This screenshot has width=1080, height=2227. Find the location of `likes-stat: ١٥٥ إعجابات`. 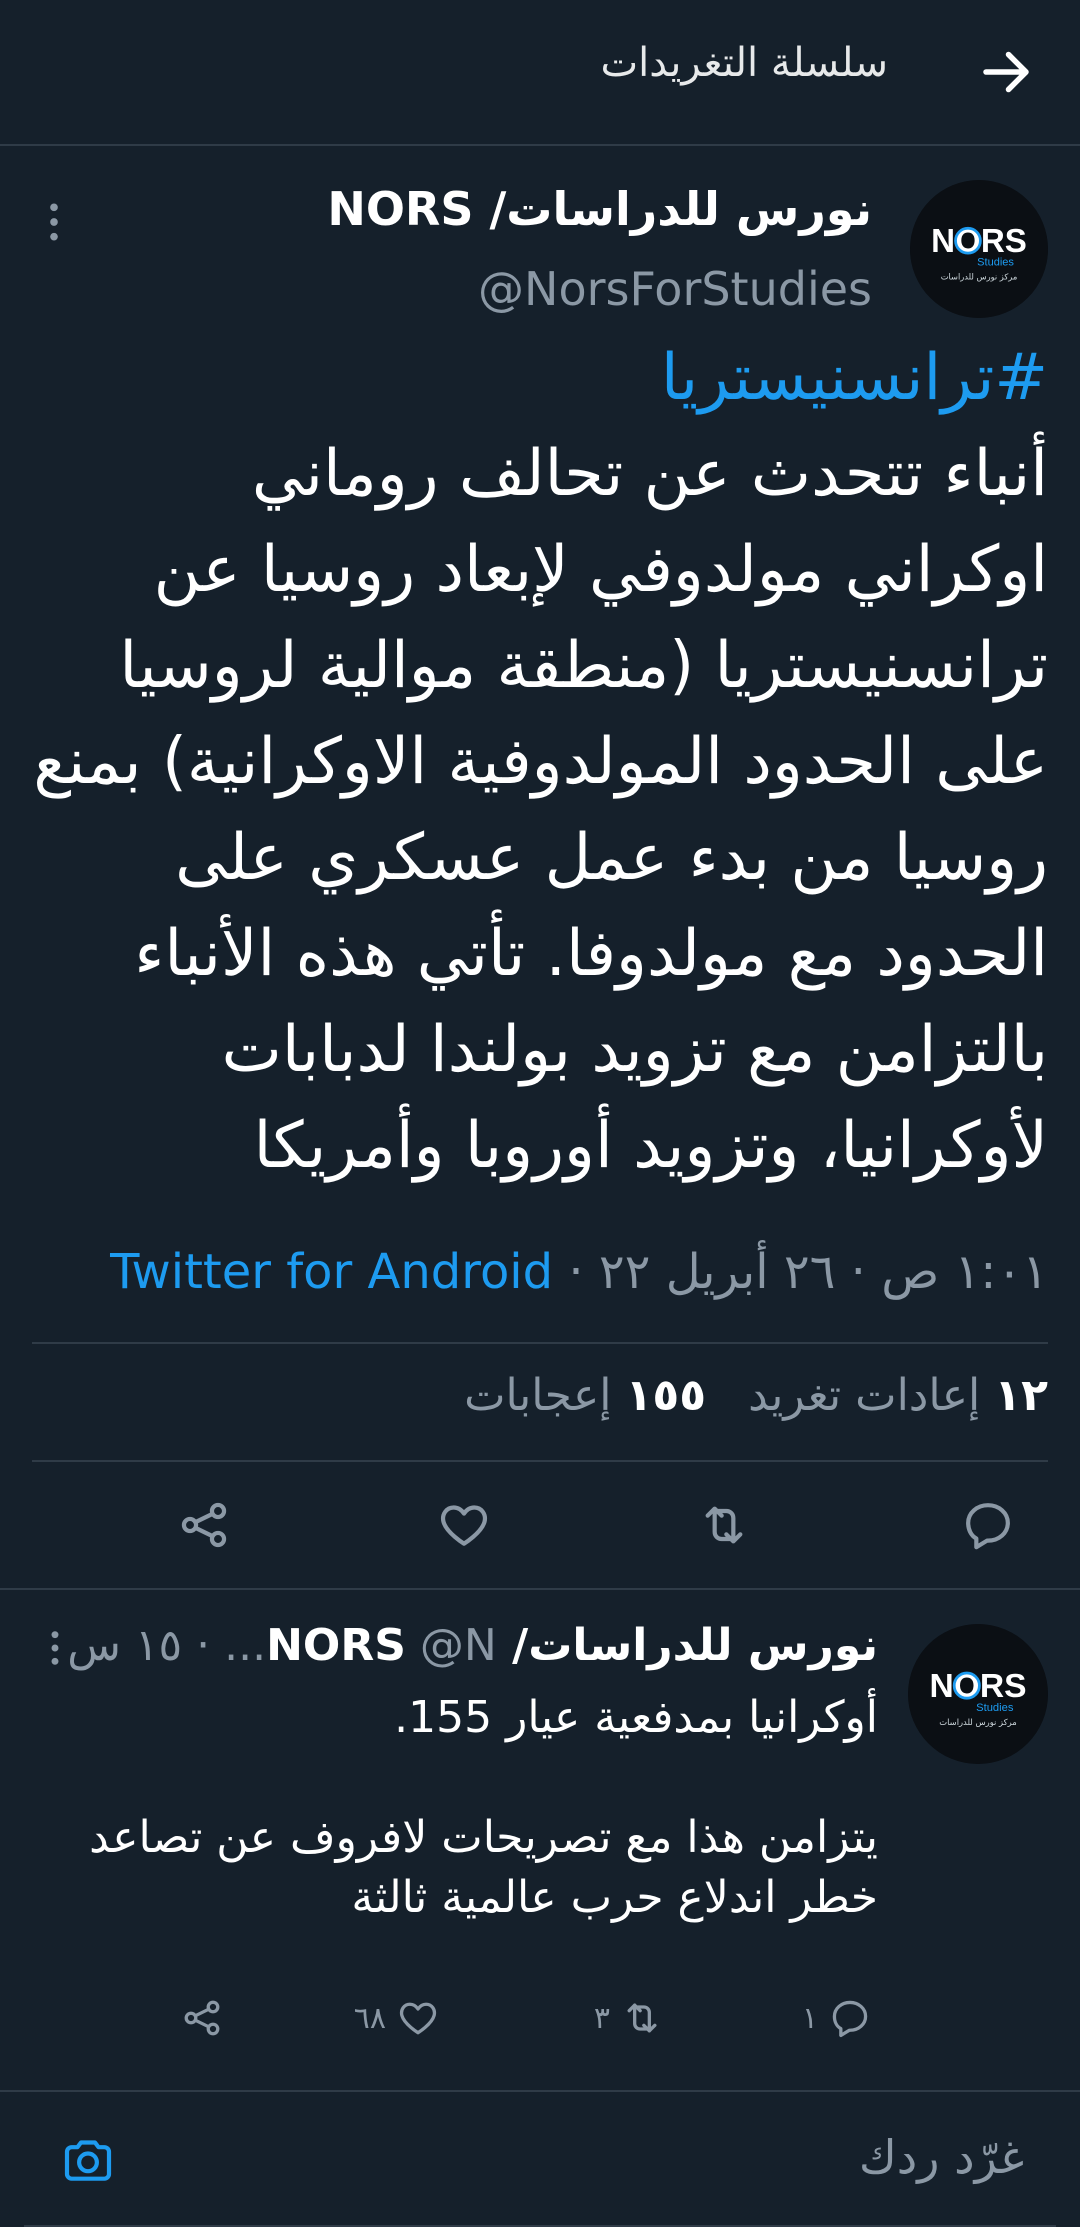

likes-stat: ١٥٥ إعجابات is located at coordinates (585, 1395).